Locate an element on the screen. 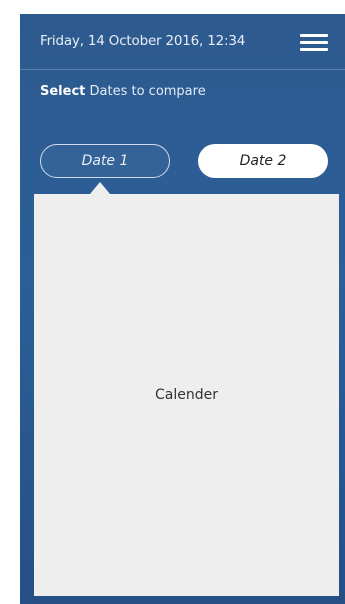 This screenshot has height=604, width=345. instruction-text: Select Dates to compare is located at coordinates (123, 91).